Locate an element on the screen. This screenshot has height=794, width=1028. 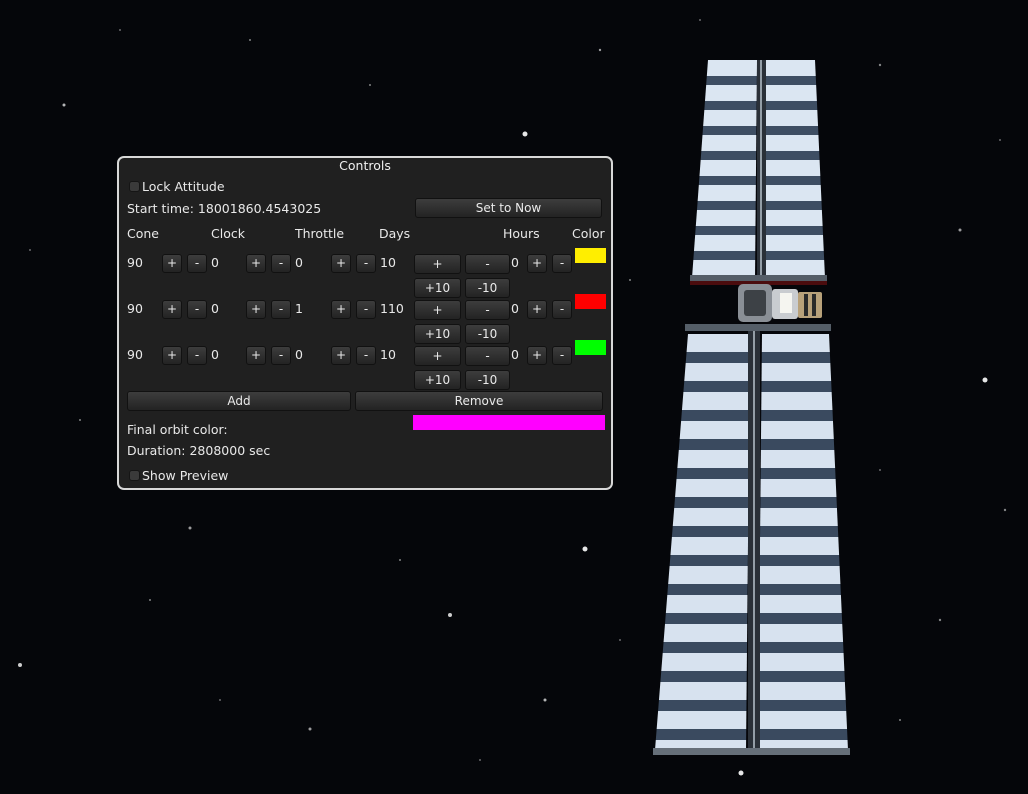
header-color: Color is located at coordinates (588, 233).